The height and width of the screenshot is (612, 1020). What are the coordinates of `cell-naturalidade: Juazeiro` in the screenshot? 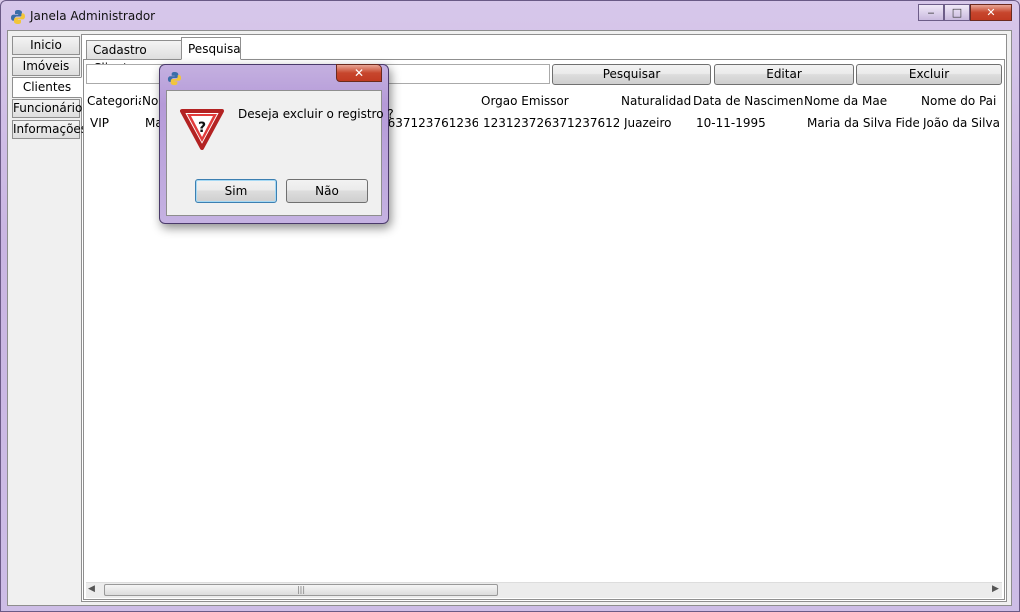 It's located at (648, 123).